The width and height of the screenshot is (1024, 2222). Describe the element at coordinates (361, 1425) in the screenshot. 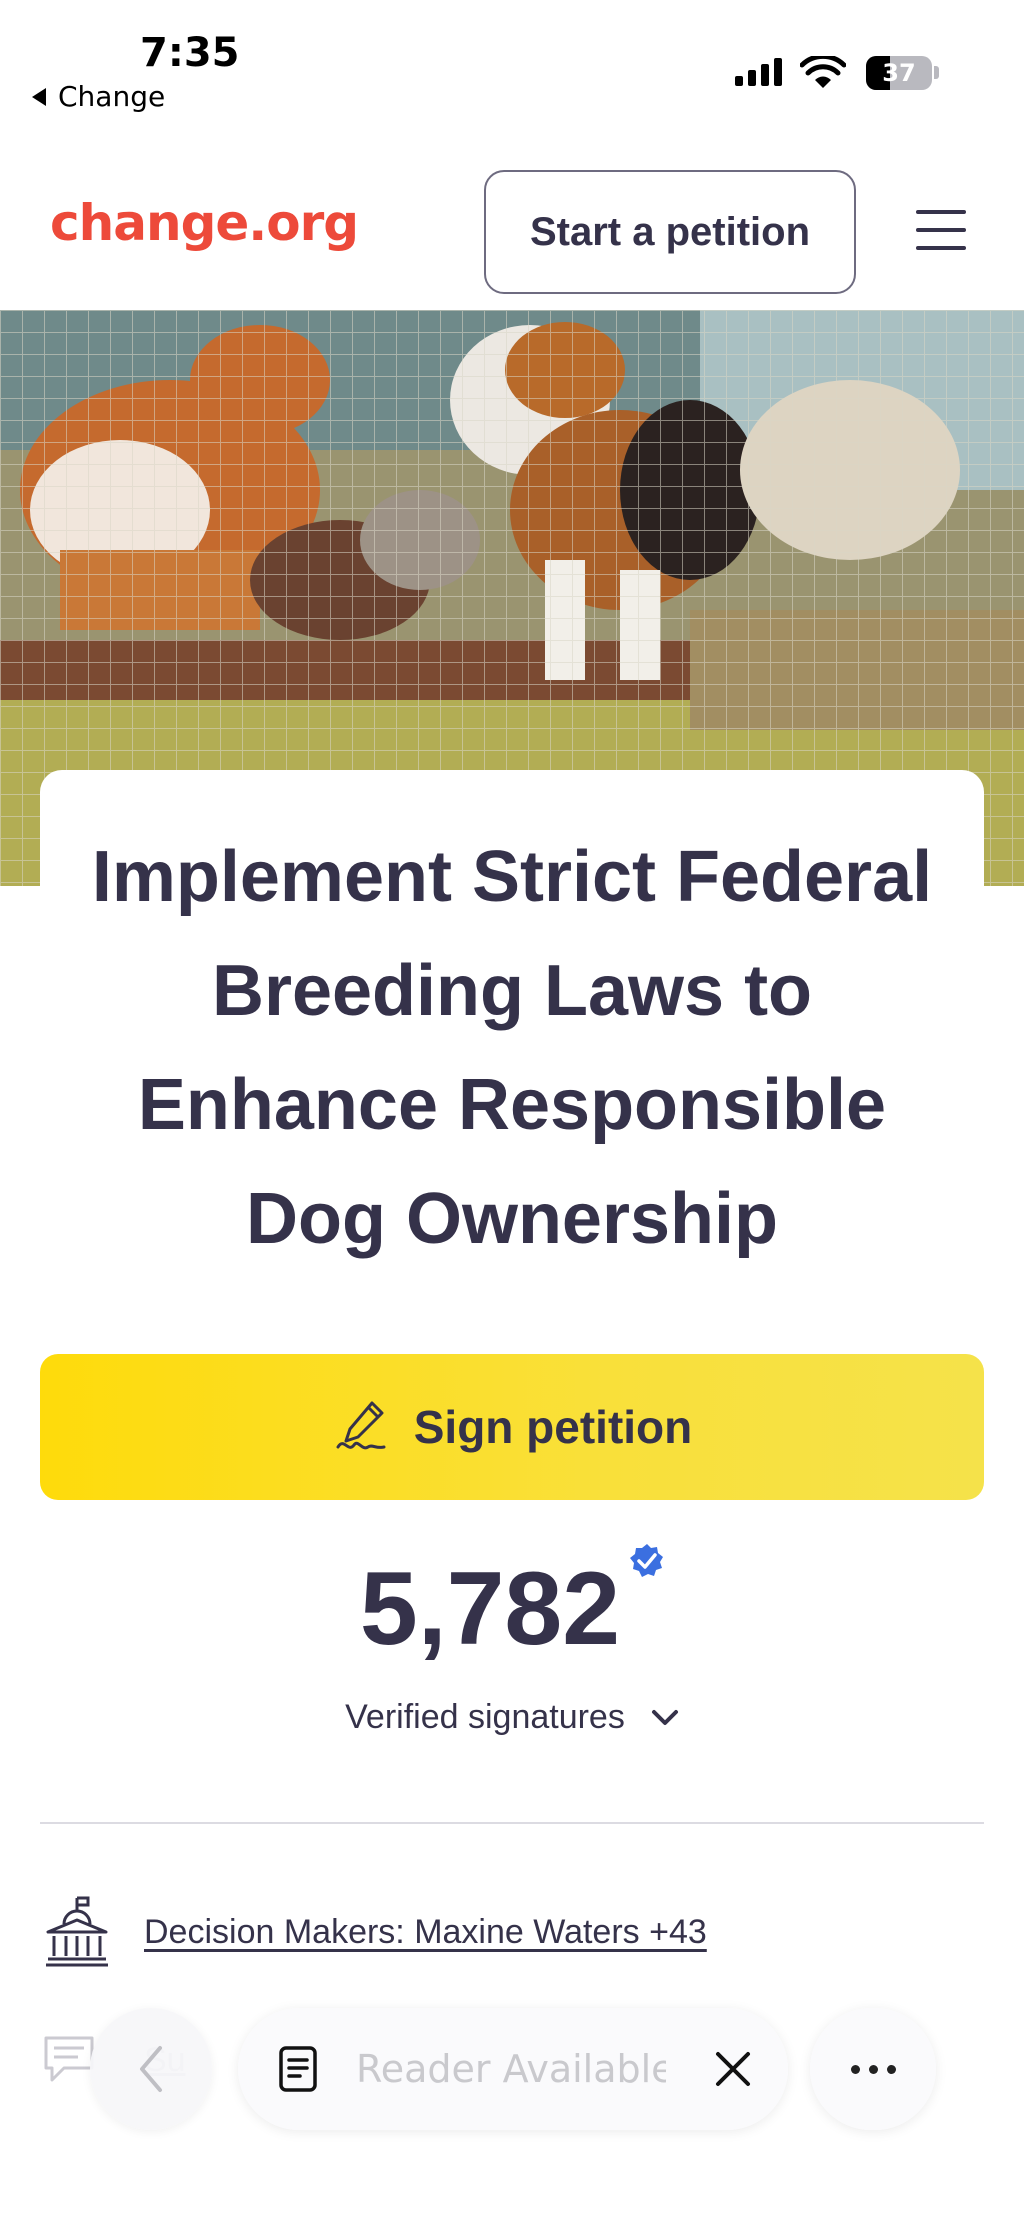

I see `pen-signature-icon` at that location.